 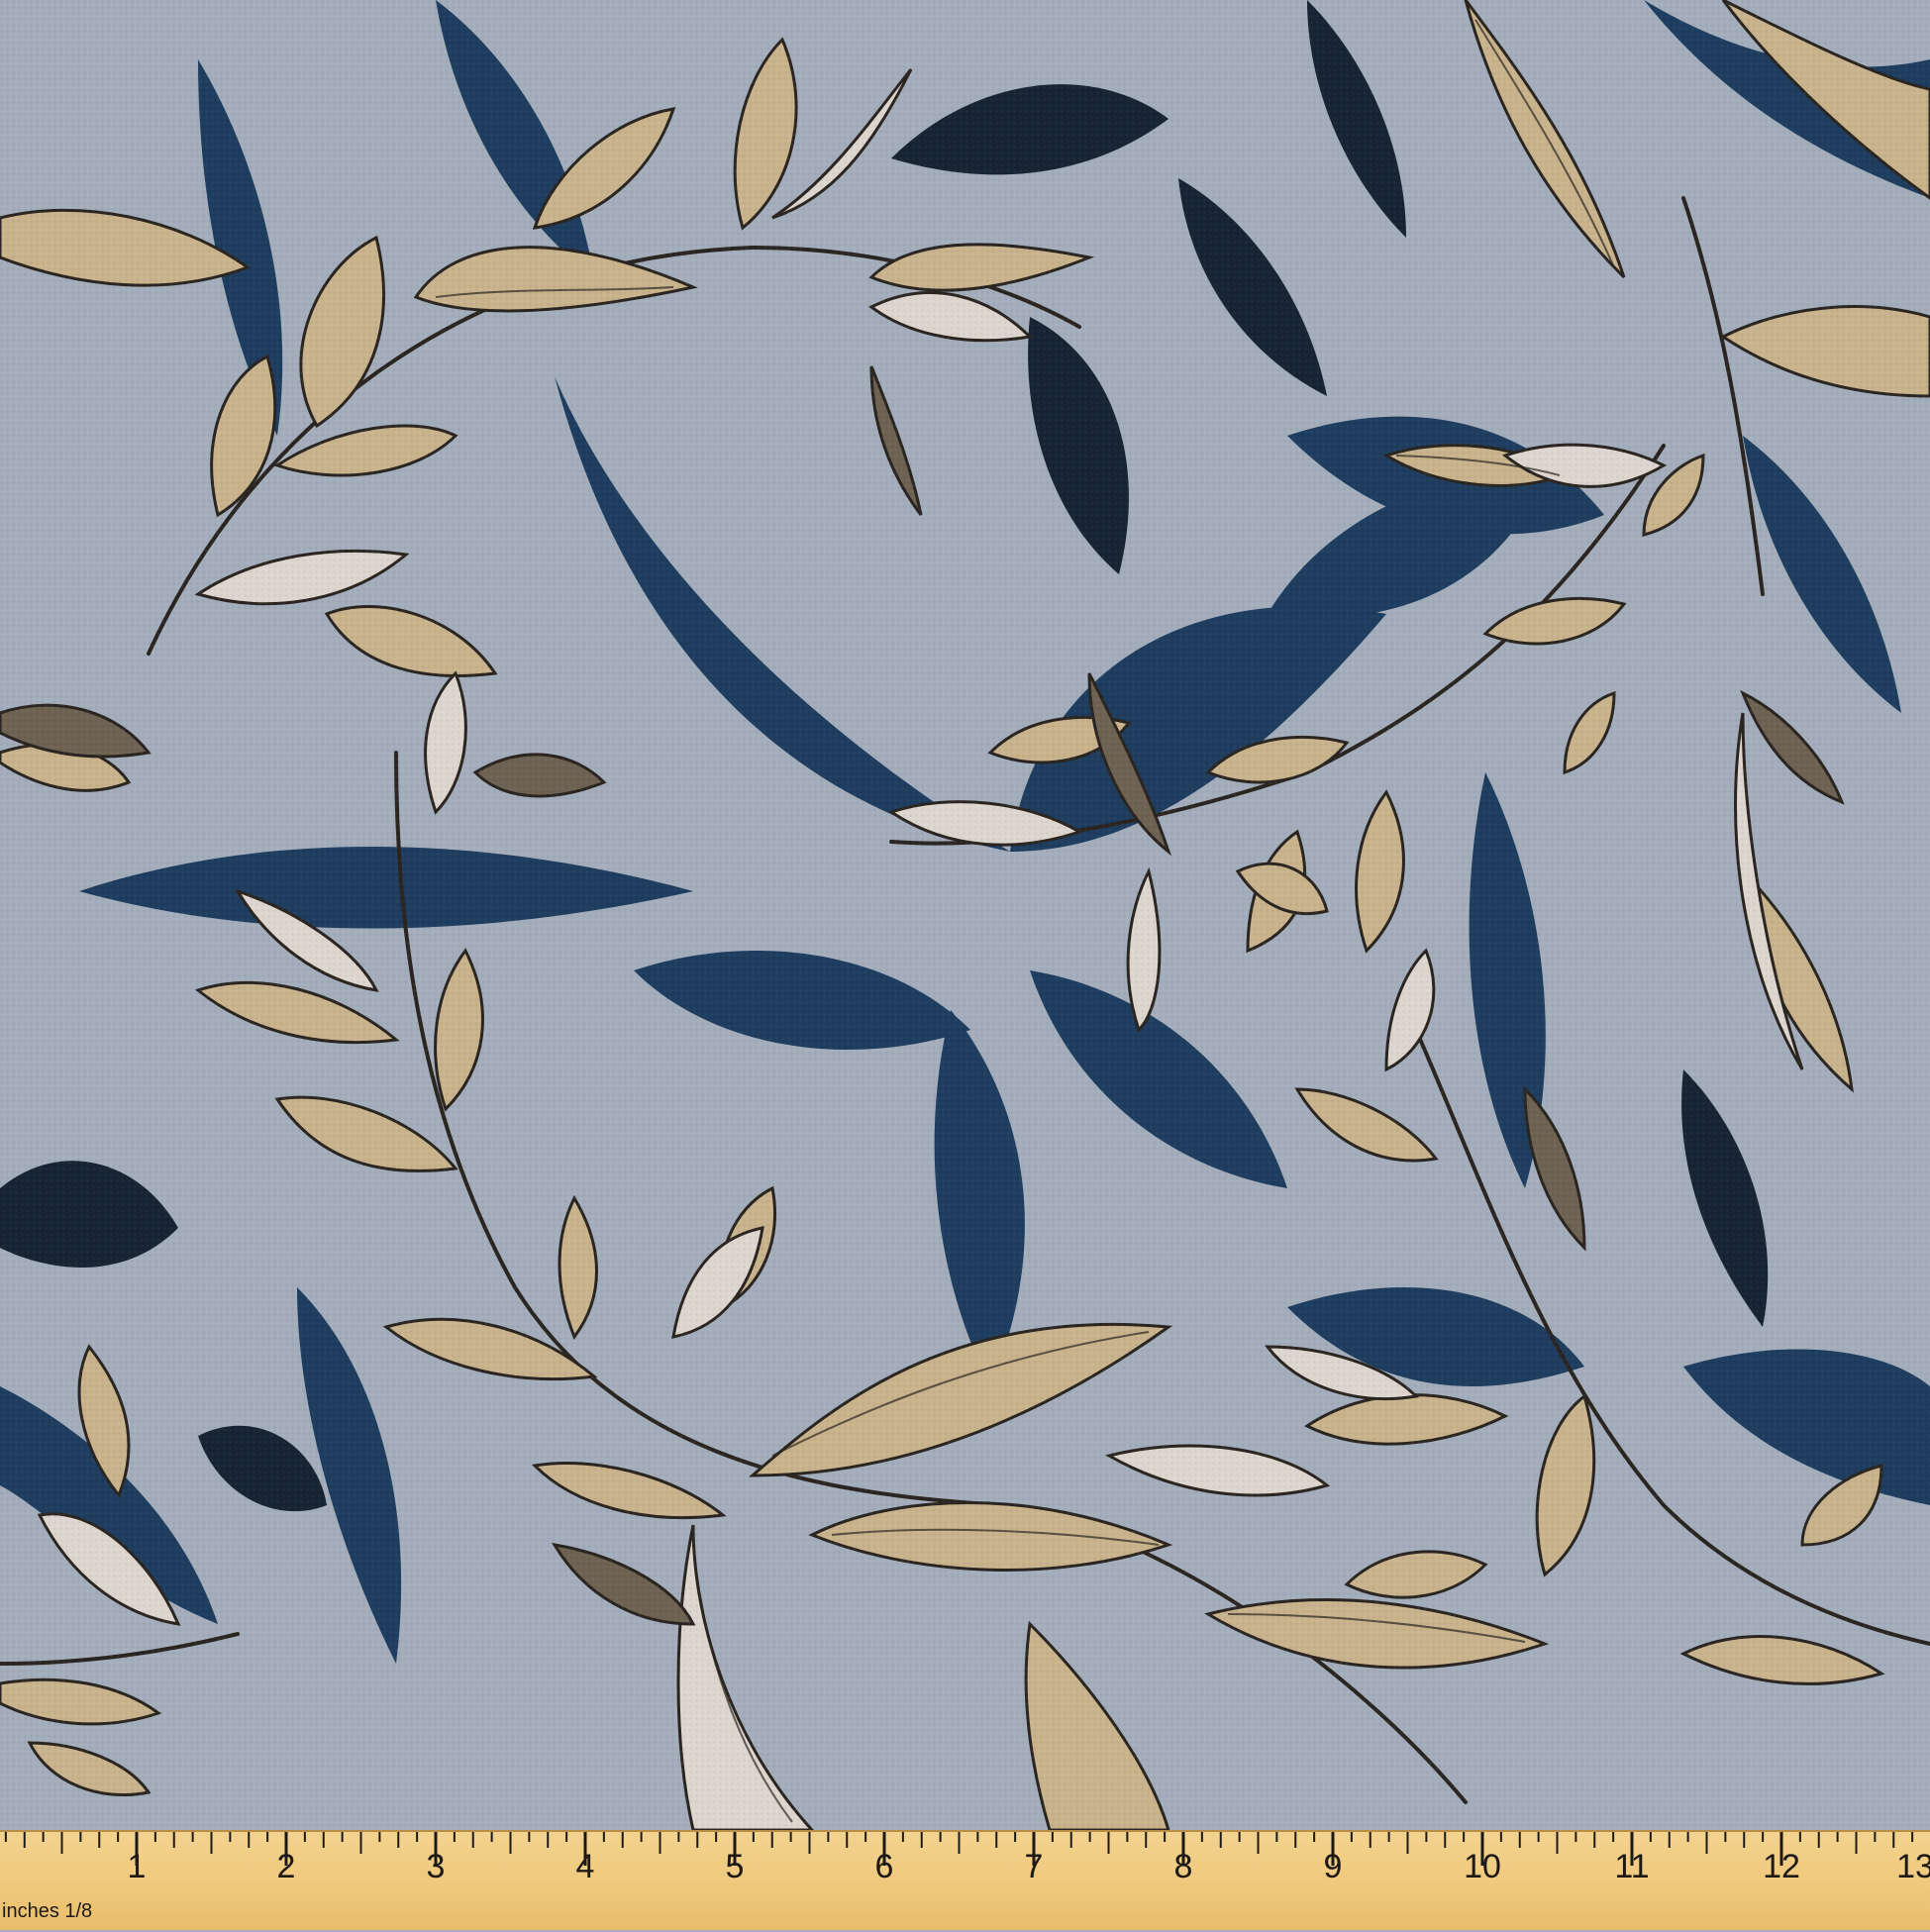 I want to click on ruler-number: 3, so click(x=436, y=1866).